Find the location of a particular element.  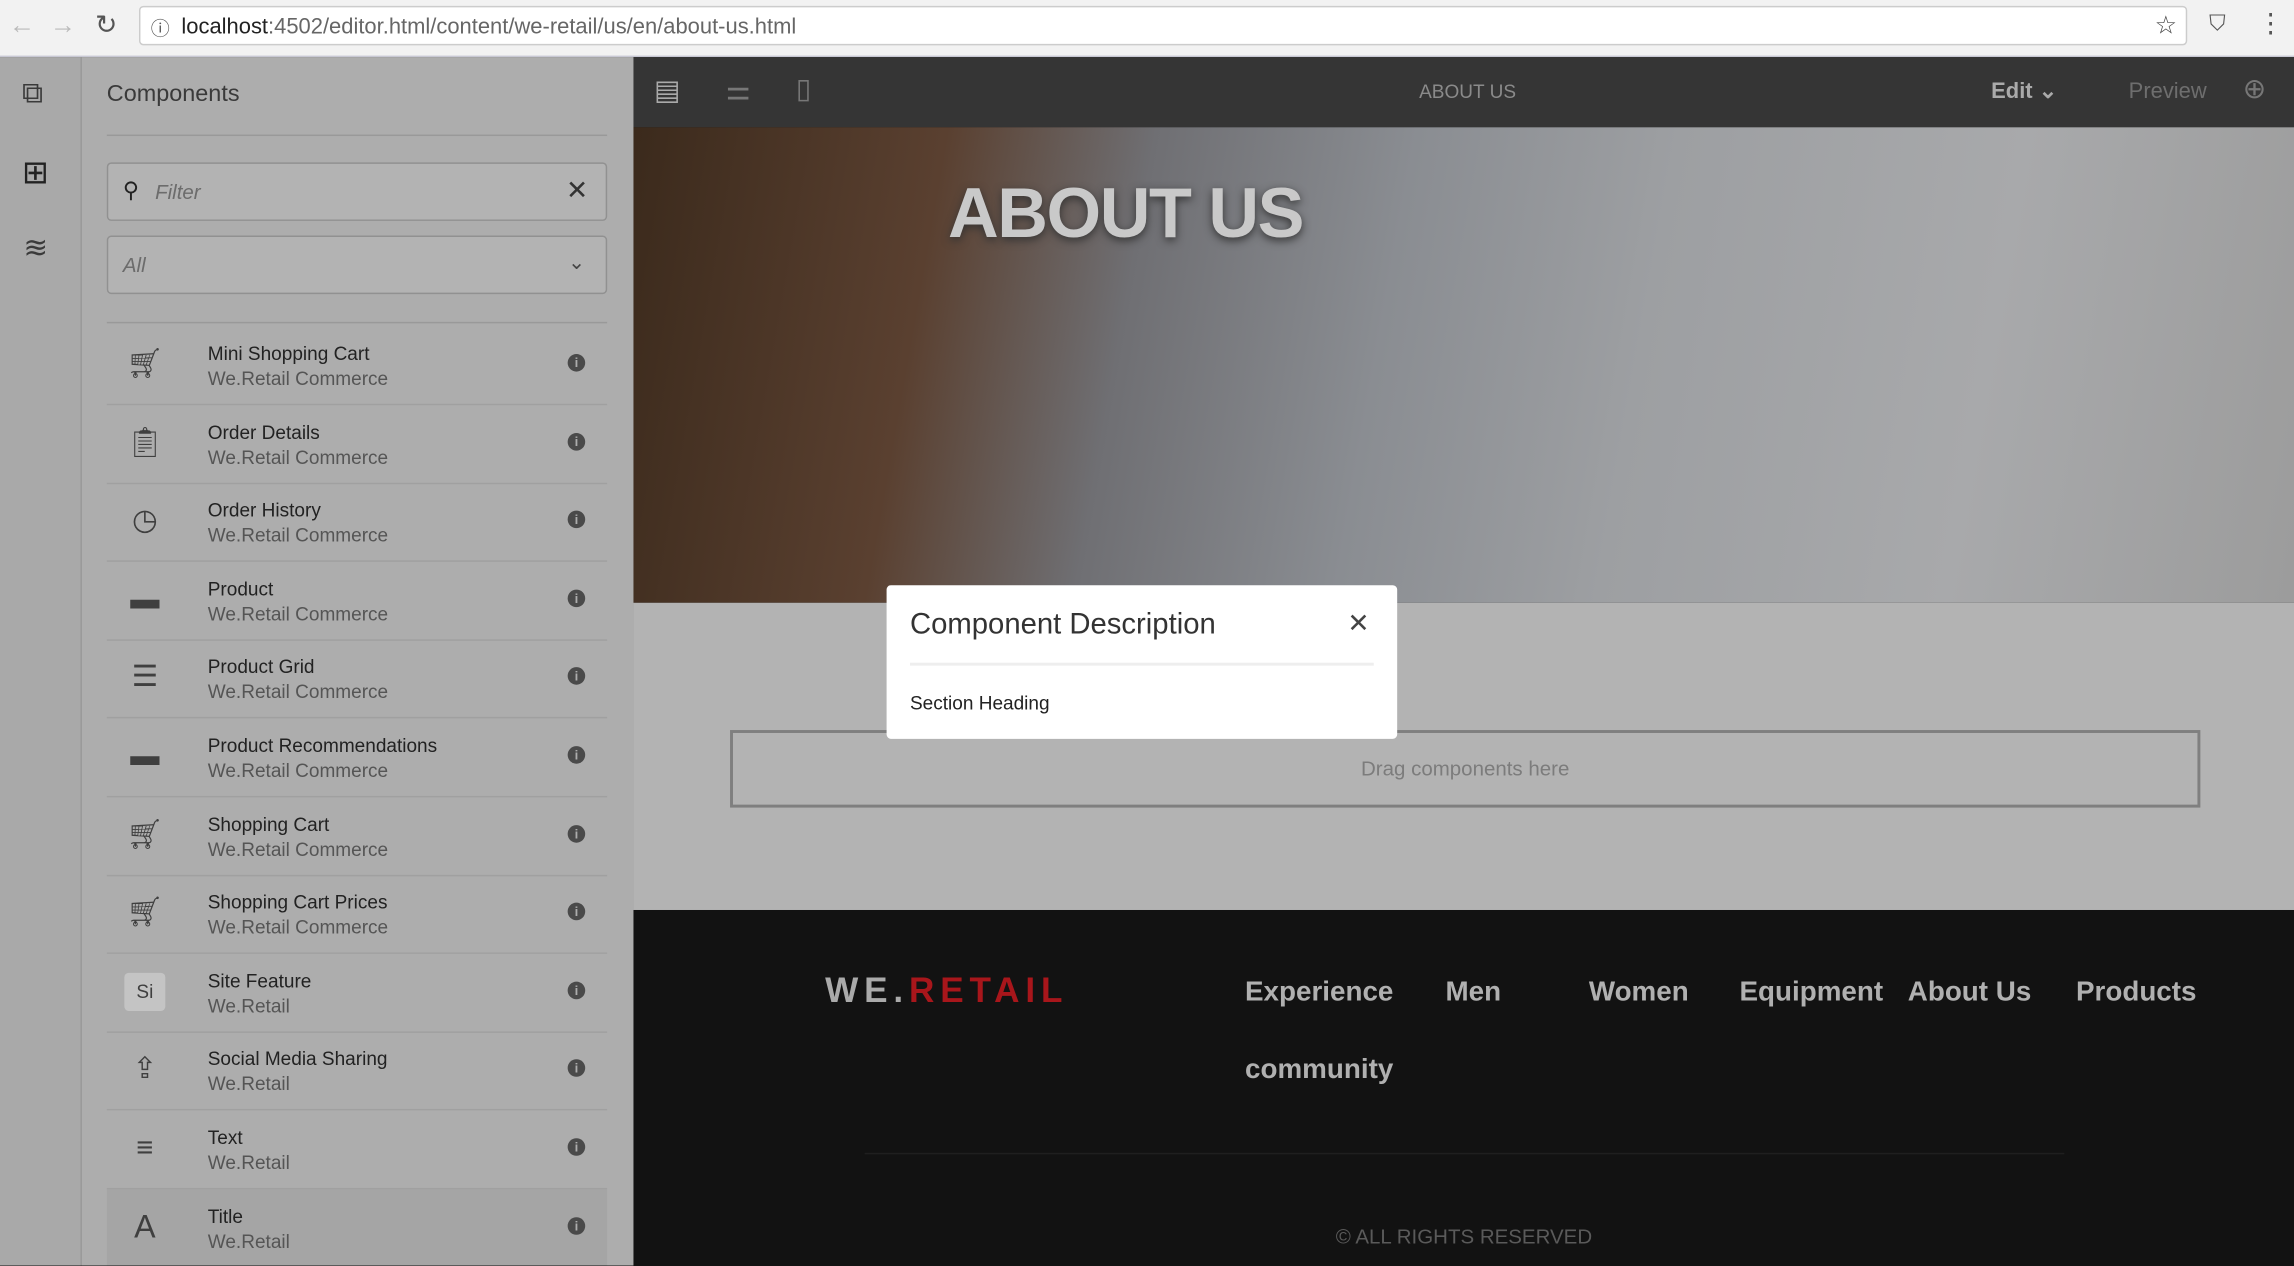

component-item: 🛒︎ Shopping Cart We.Retail Commerce i is located at coordinates (357, 836).